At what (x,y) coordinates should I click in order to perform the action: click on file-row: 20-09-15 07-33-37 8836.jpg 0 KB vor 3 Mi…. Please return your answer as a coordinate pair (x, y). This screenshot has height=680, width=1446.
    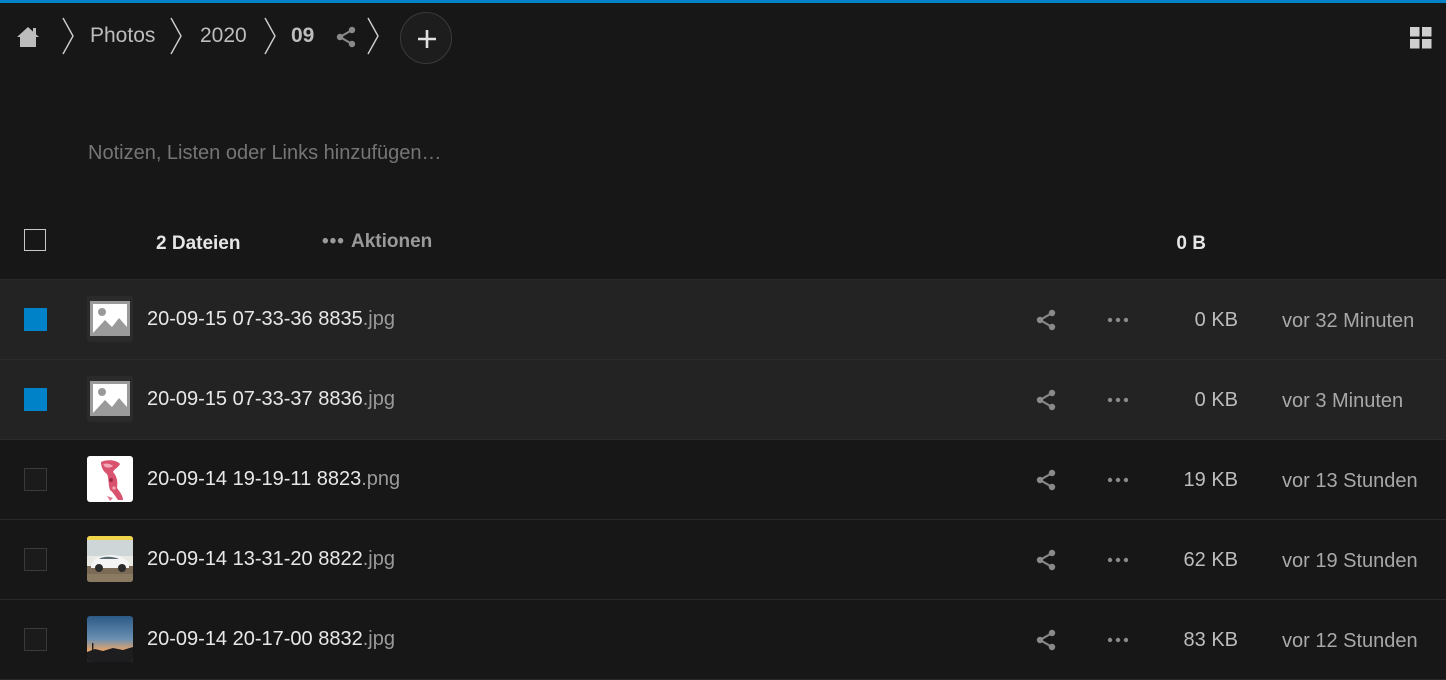
    Looking at the image, I should click on (723, 400).